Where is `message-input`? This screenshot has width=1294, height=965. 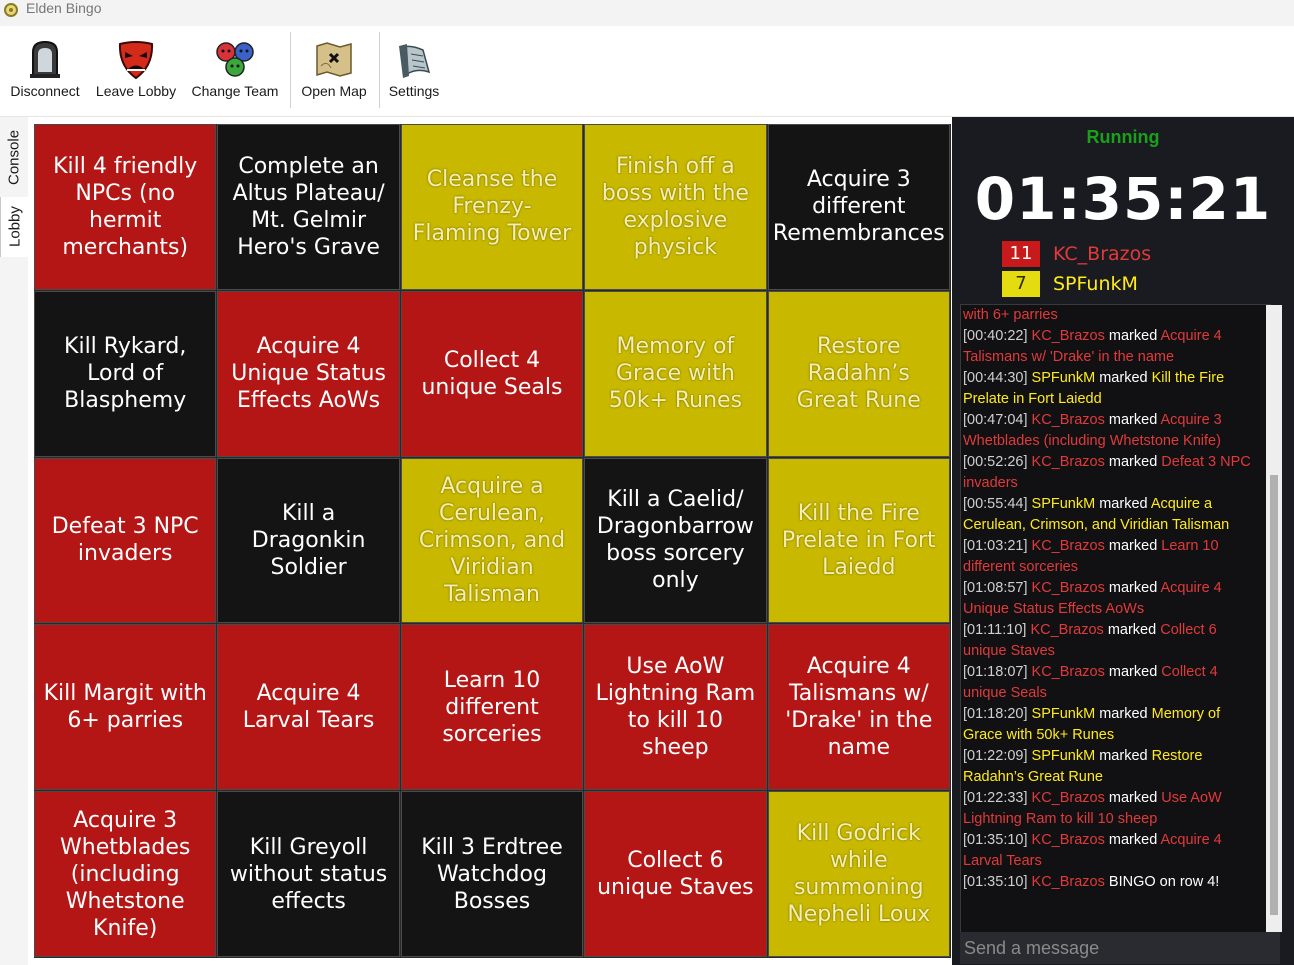
message-input is located at coordinates (1120, 948).